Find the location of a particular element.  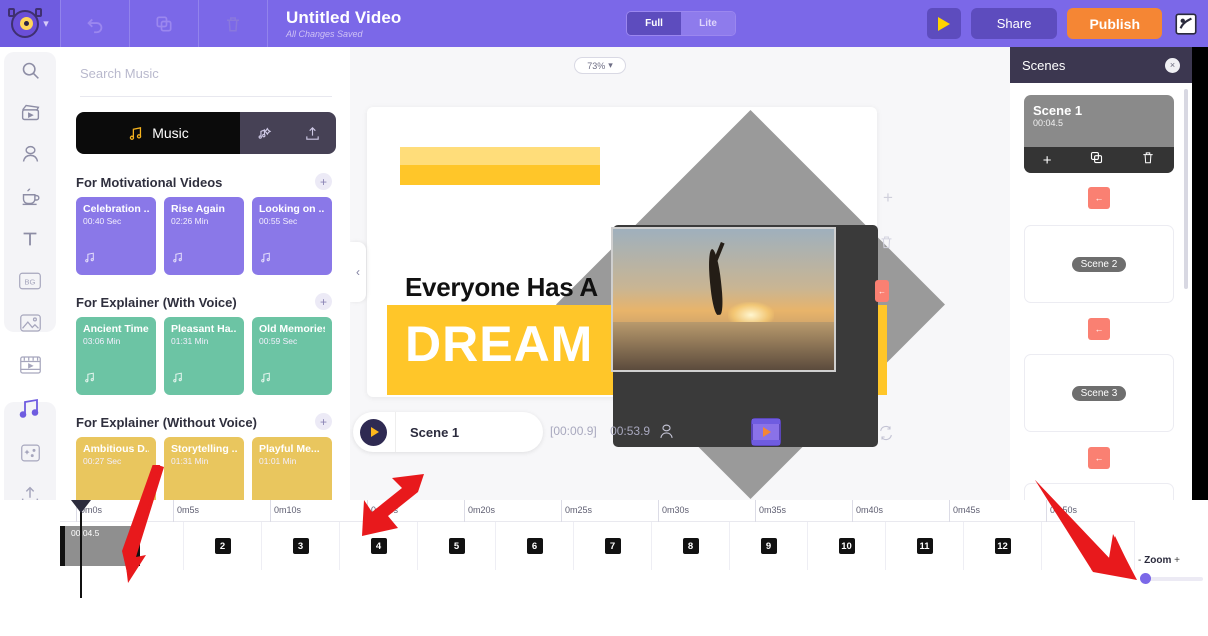

sidebar-item-character is located at coordinates (30, 154).